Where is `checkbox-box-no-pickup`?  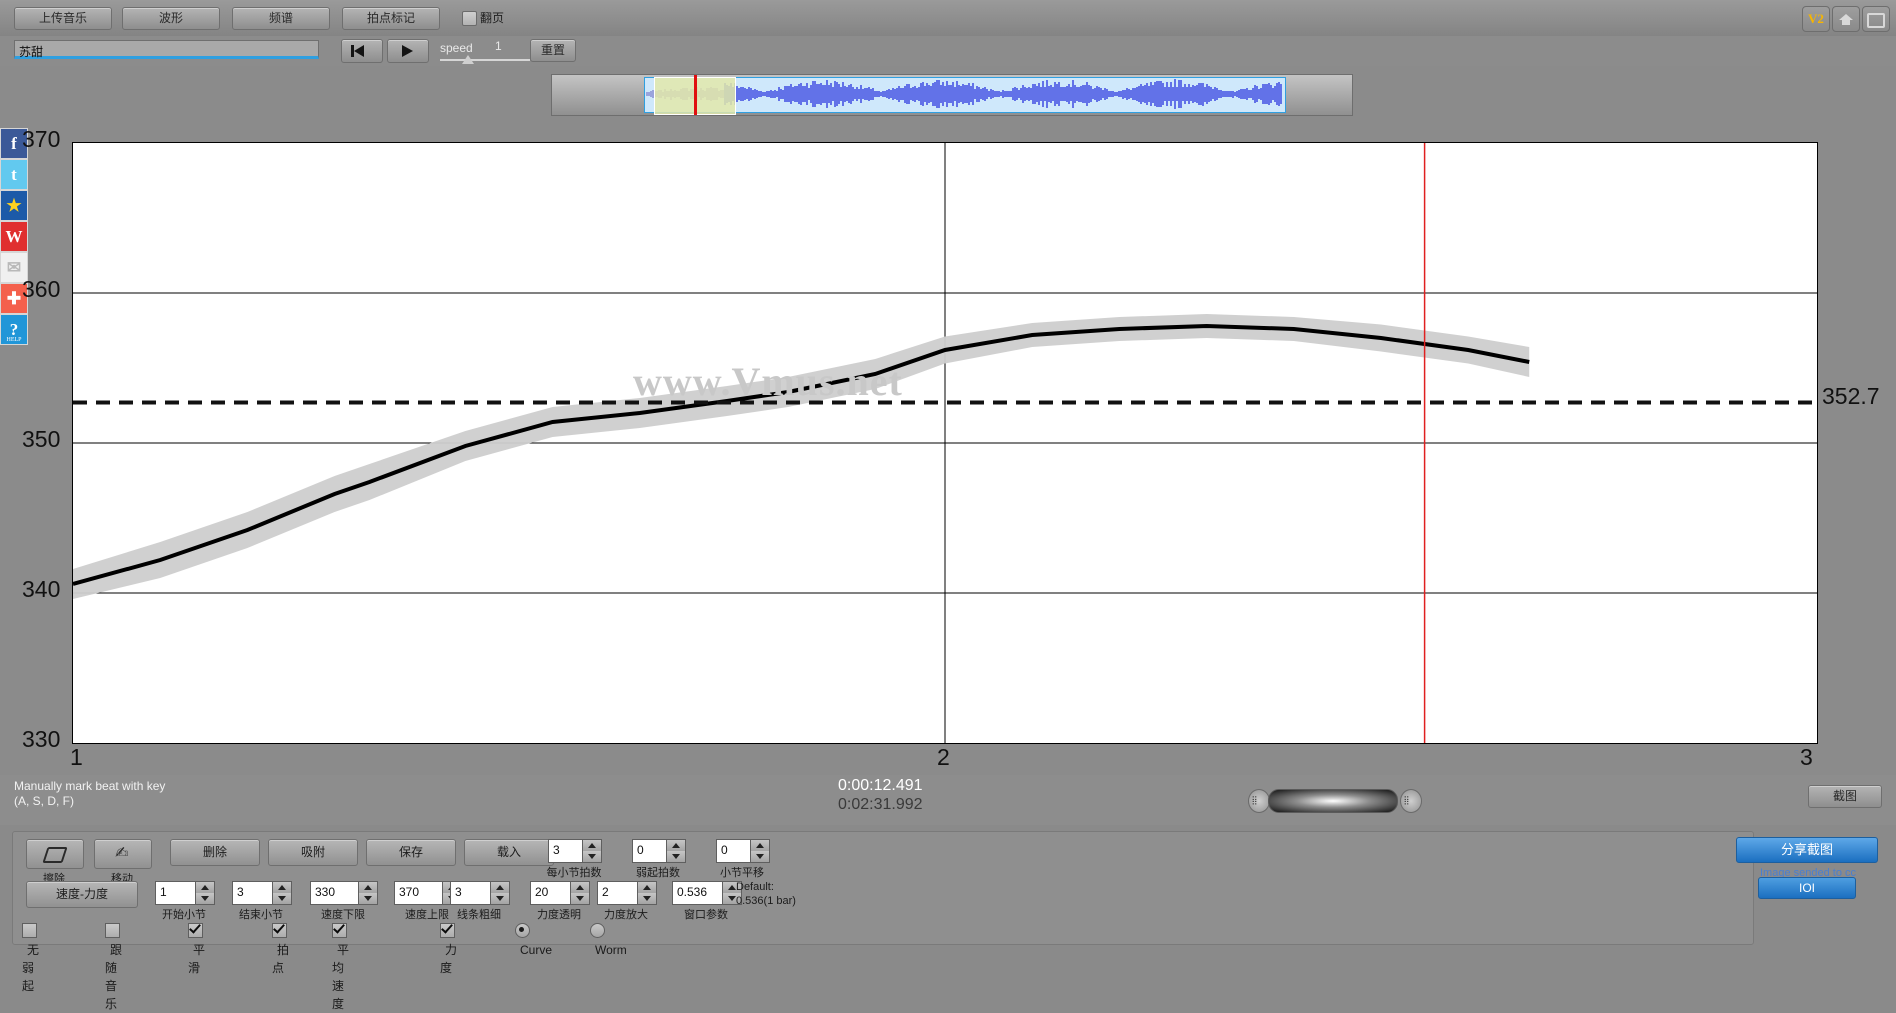
checkbox-box-no-pickup is located at coordinates (29, 930).